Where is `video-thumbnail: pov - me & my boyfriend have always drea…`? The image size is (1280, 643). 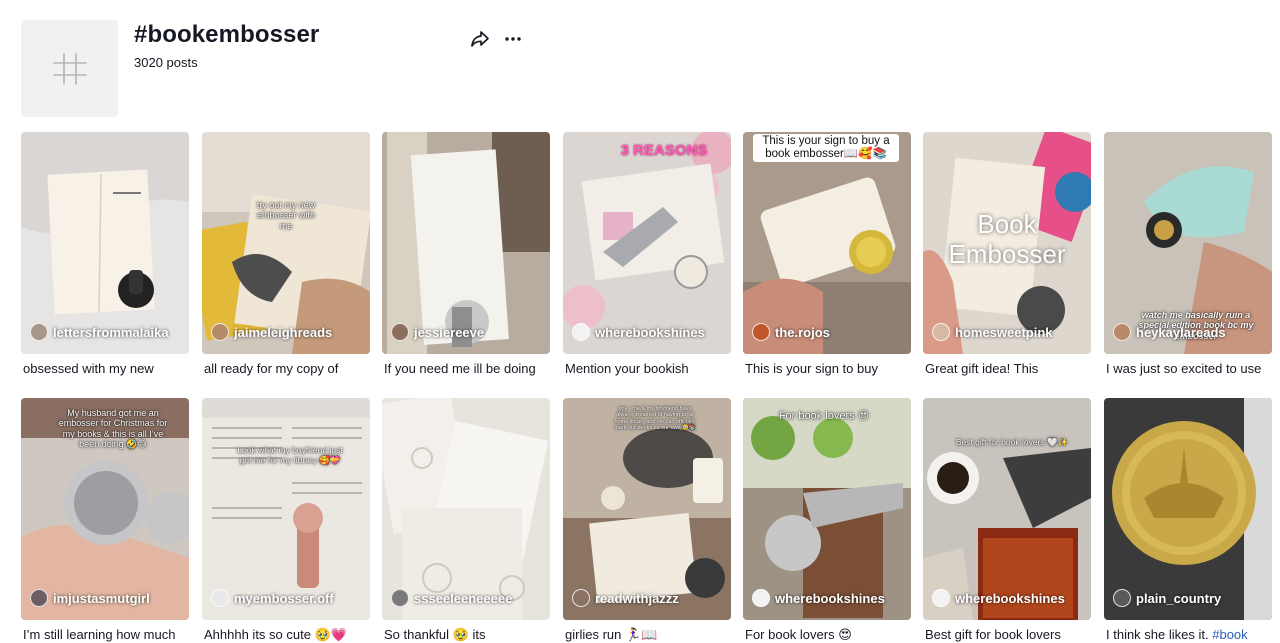
video-thumbnail: pov - me & my boyfriend have always drea… is located at coordinates (647, 509).